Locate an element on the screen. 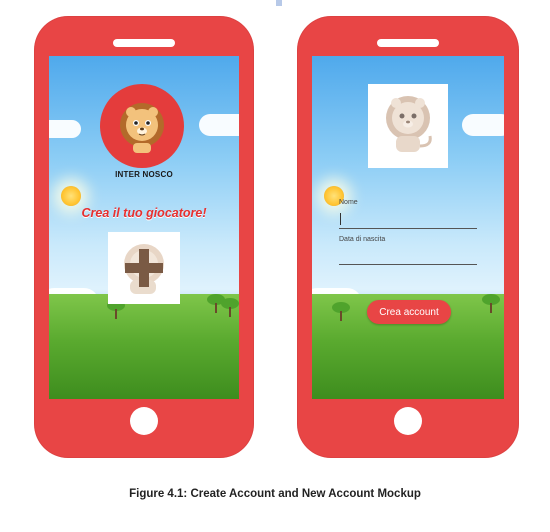 The image size is (550, 532). add-avatar-button is located at coordinates (144, 268).